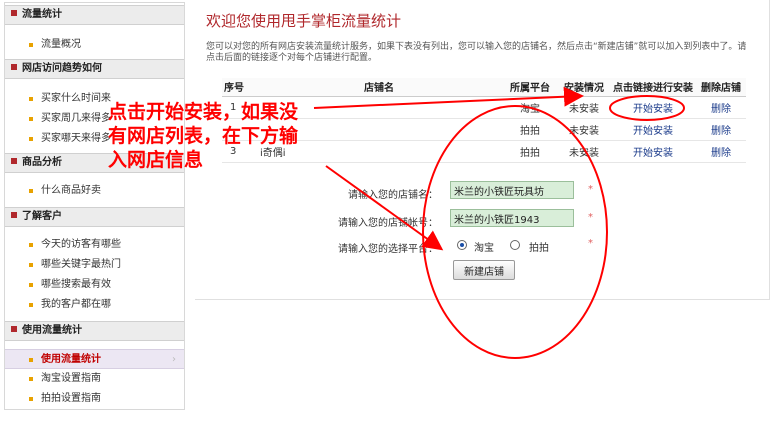 The height and width of the screenshot is (432, 770). What do you see at coordinates (379, 87) in the screenshot?
I see `header-shop-name: 店铺名` at bounding box center [379, 87].